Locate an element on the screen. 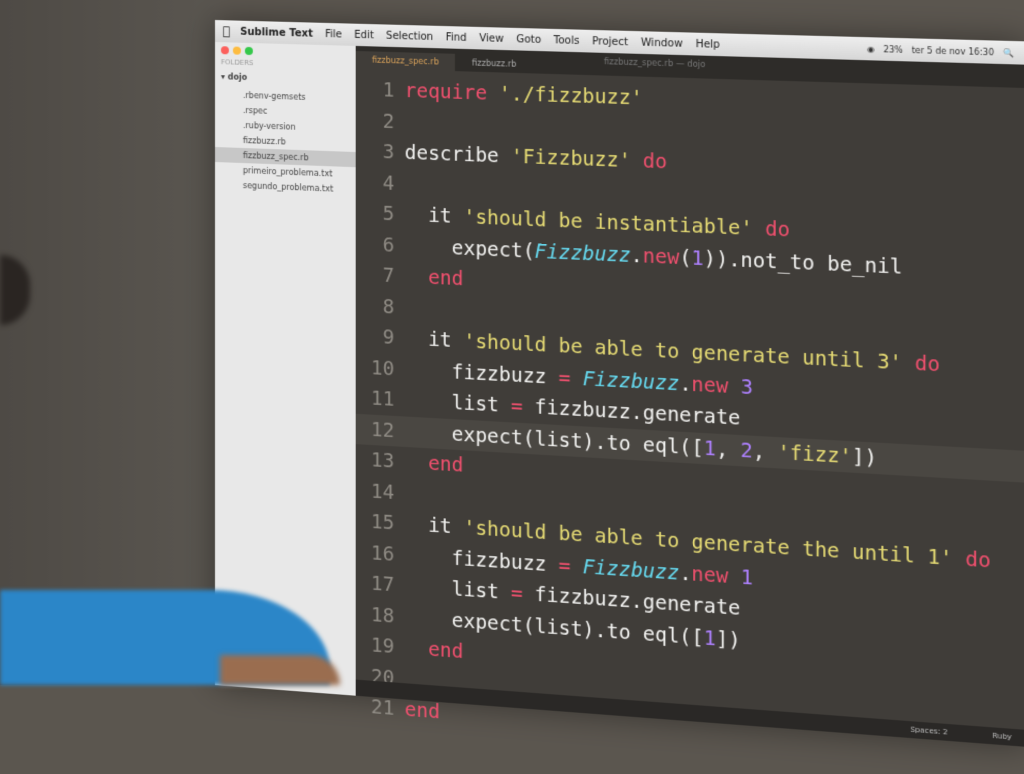  zoom-icon is located at coordinates (248, 51).